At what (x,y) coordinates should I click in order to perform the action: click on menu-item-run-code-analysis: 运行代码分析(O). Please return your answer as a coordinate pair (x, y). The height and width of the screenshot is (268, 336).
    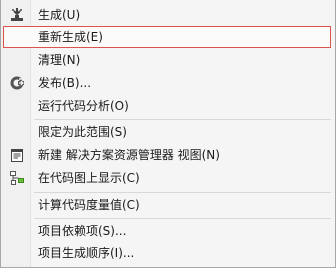
    Looking at the image, I should click on (168, 106).